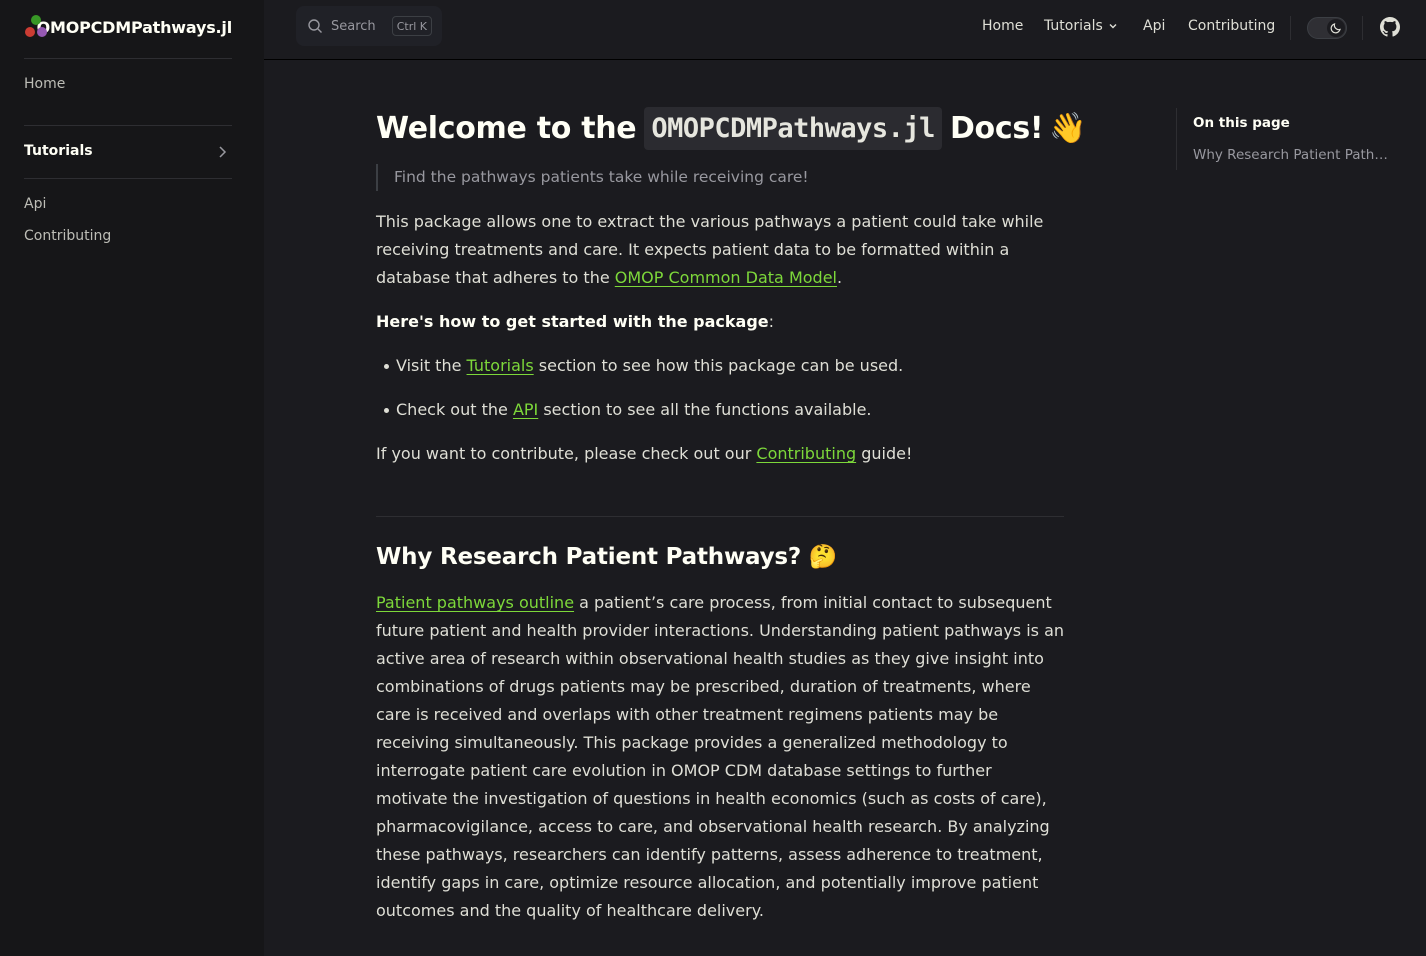 This screenshot has width=1426, height=956. What do you see at coordinates (35, 204) in the screenshot?
I see `sidebar-item-api: Api` at bounding box center [35, 204].